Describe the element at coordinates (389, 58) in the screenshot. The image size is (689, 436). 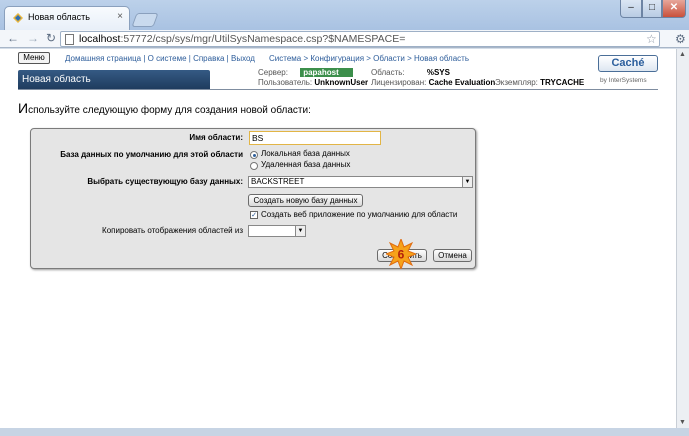
I see `breadcrumb-namespaces: Области` at that location.